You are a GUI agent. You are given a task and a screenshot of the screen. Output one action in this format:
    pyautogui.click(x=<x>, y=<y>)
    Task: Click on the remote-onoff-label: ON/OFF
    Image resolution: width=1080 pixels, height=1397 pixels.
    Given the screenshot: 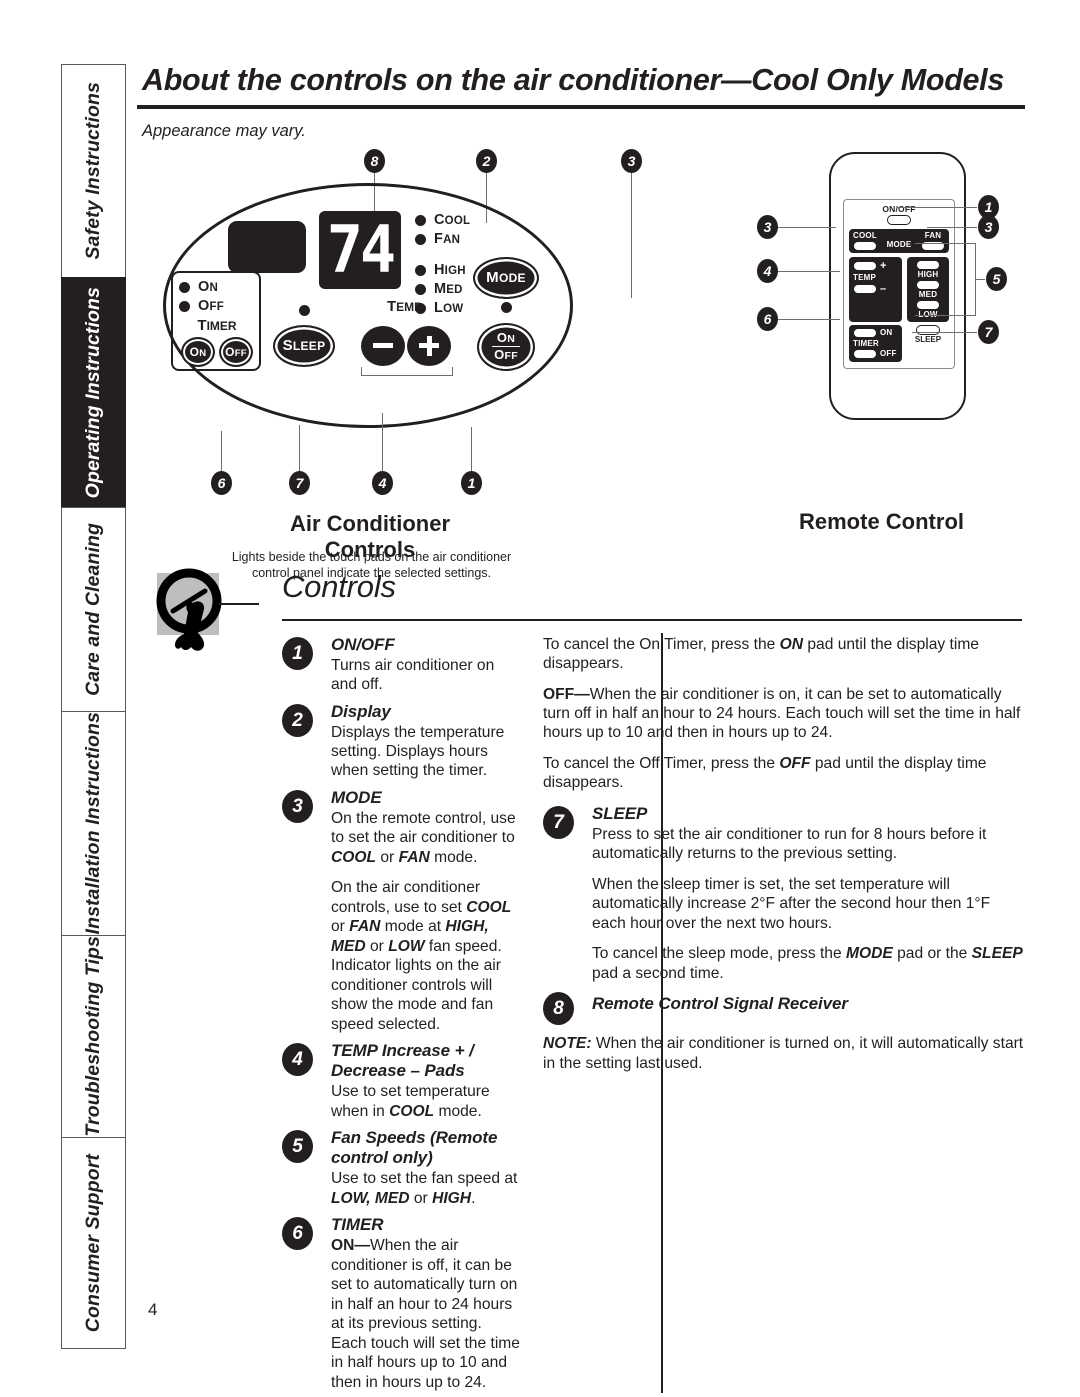 What is the action you would take?
    pyautogui.click(x=899, y=208)
    